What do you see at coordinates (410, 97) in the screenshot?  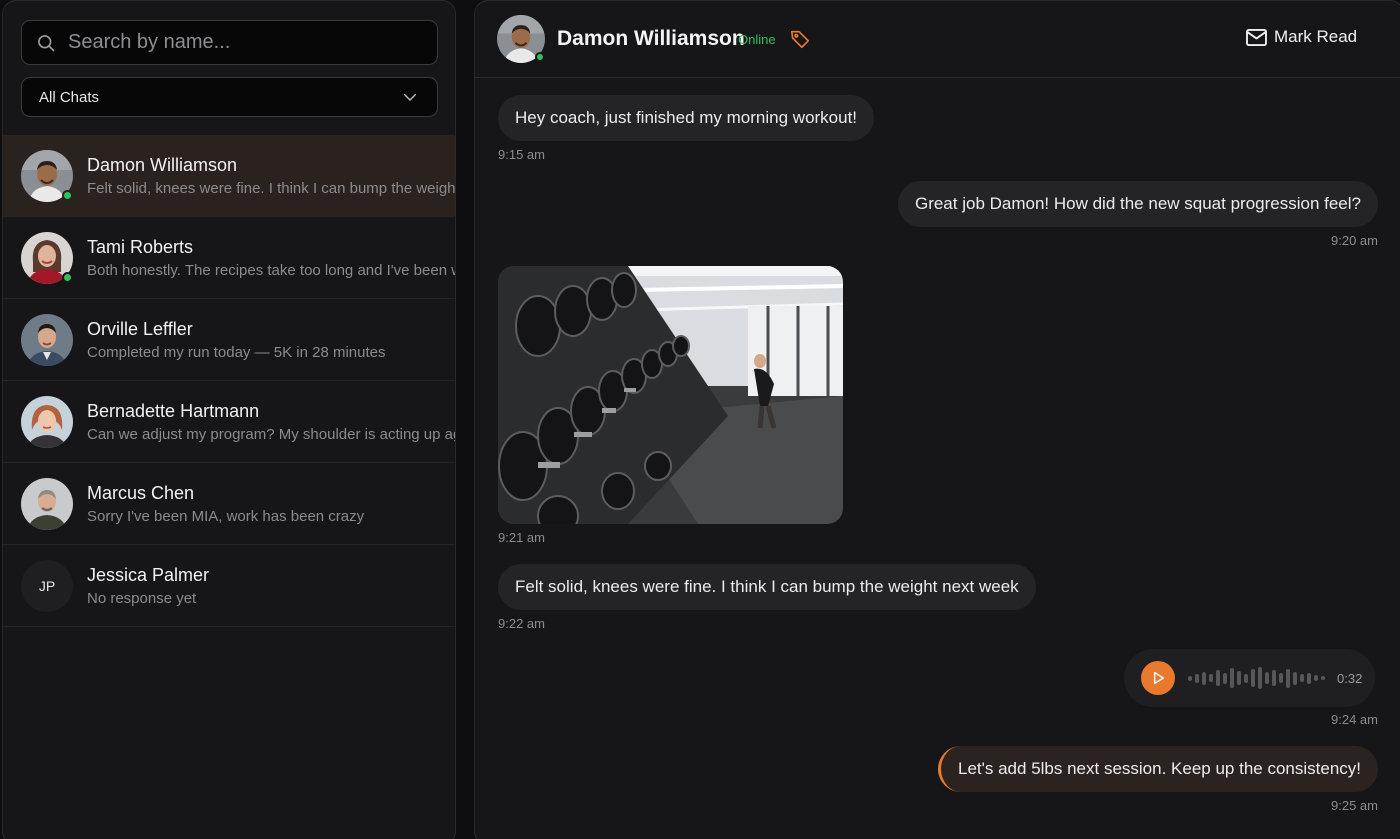 I see `chevron-down-icon` at bounding box center [410, 97].